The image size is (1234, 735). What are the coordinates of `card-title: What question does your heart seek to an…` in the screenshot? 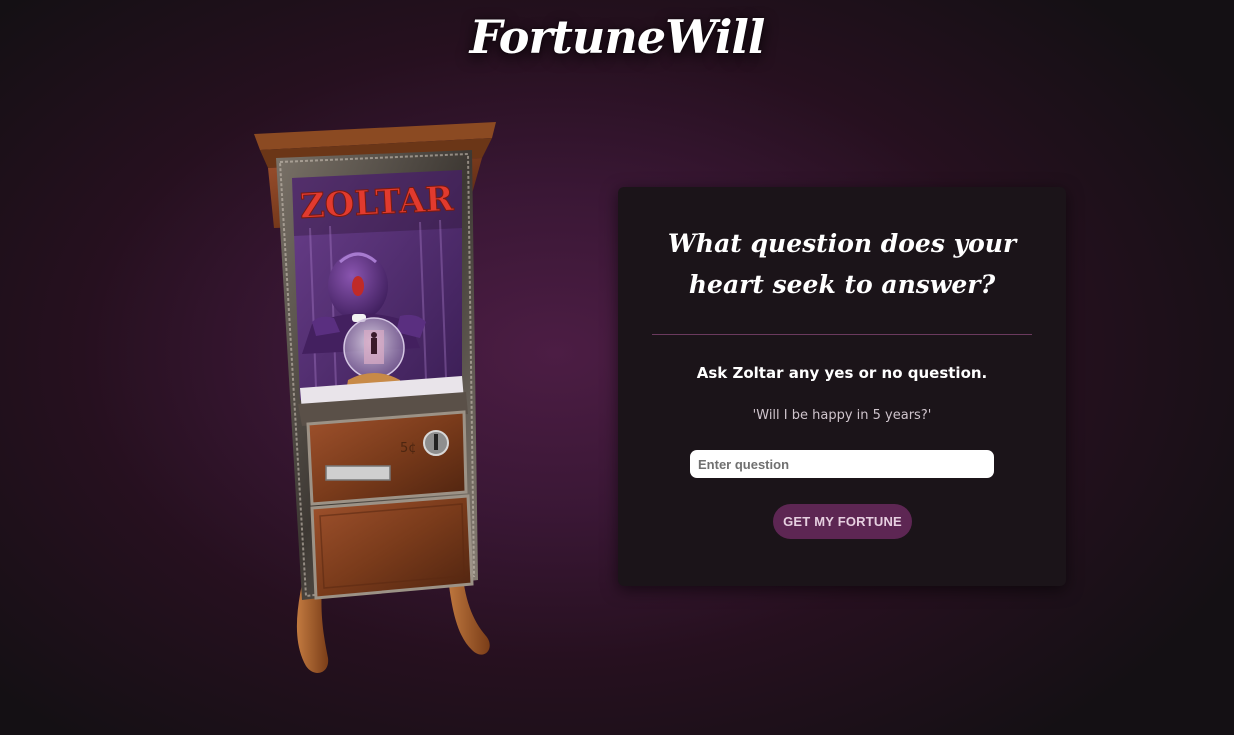 It's located at (842, 264).